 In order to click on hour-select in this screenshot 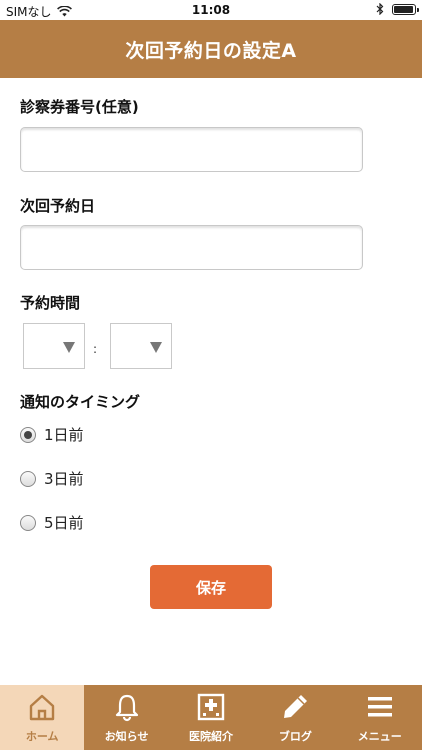, I will do `click(54, 346)`.